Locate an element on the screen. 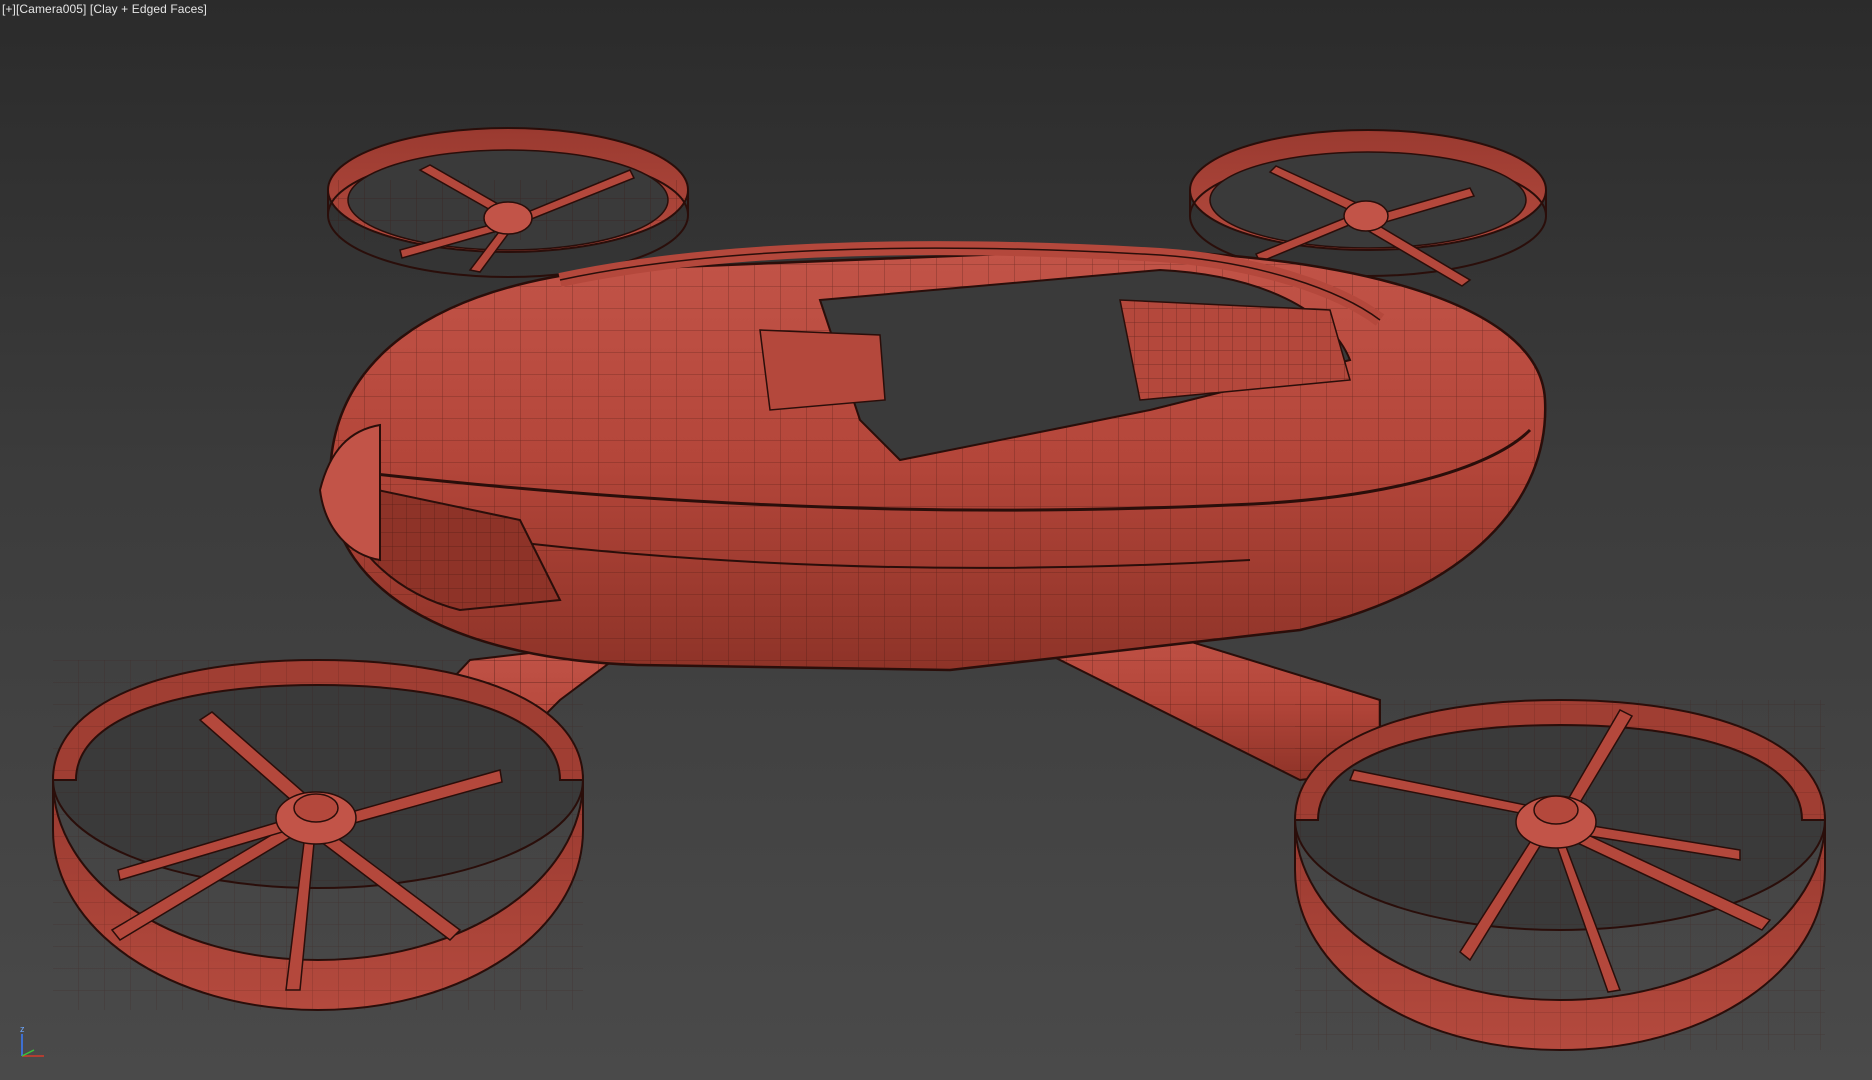 This screenshot has height=1080, width=1872. axis-z-label: z is located at coordinates (22, 1029).